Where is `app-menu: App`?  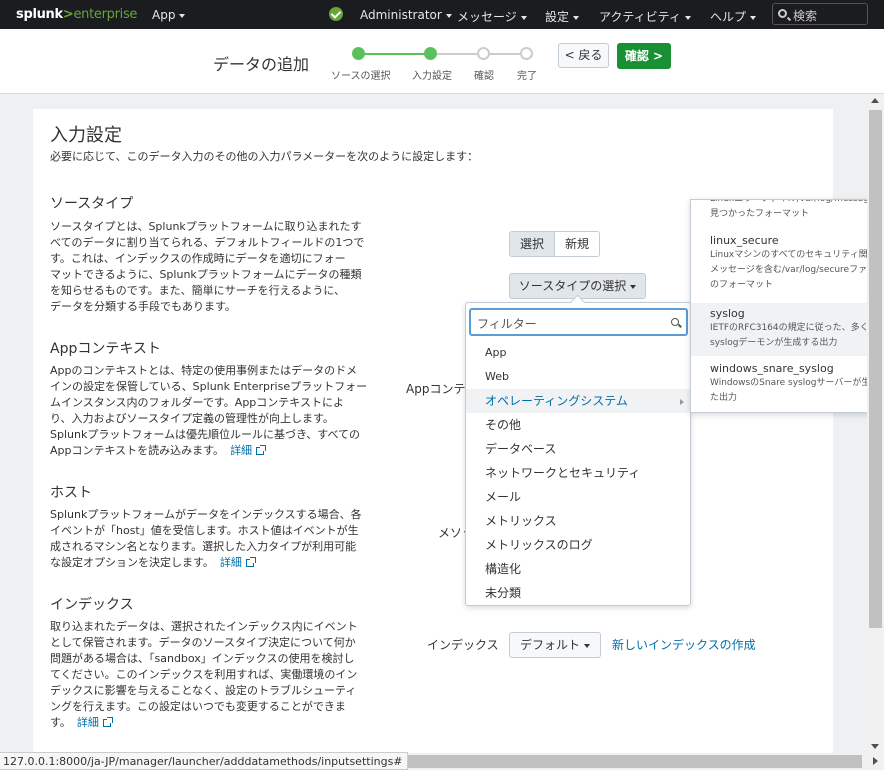
app-menu: App is located at coordinates (169, 15).